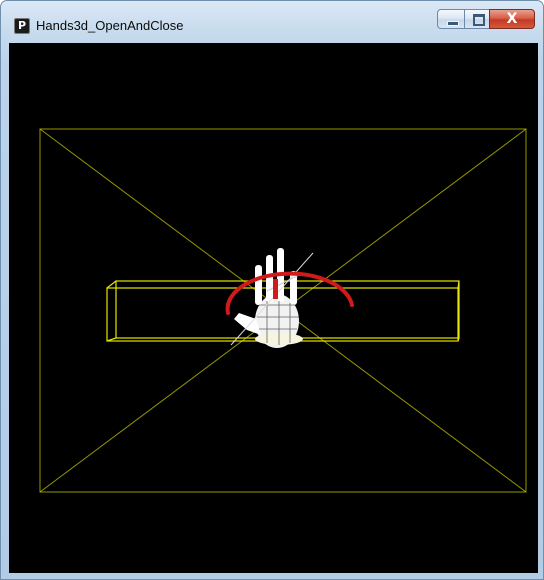 The width and height of the screenshot is (544, 580). Describe the element at coordinates (453, 23) in the screenshot. I see `minimize-icon` at that location.